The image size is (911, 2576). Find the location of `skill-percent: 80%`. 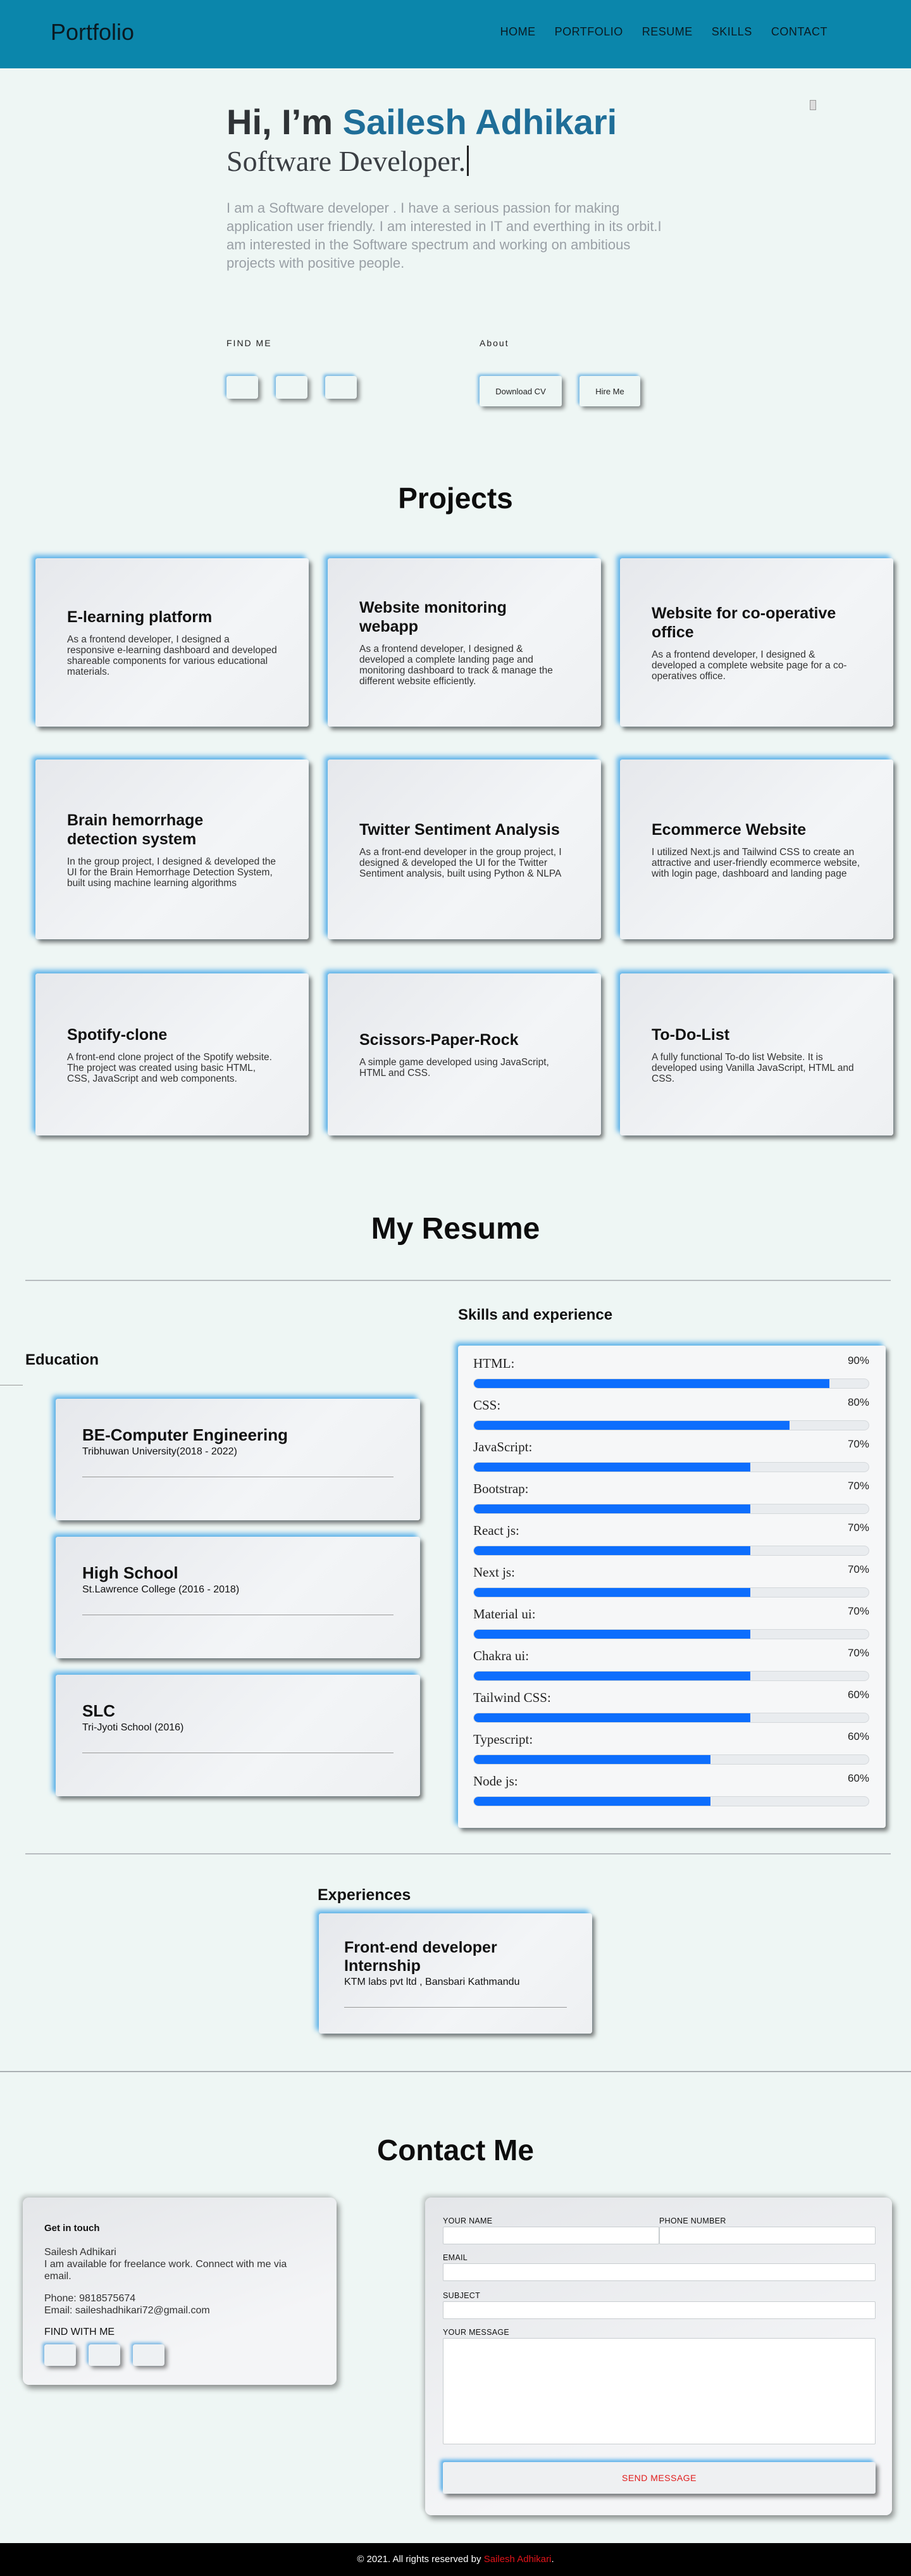

skill-percent: 80% is located at coordinates (858, 1402).